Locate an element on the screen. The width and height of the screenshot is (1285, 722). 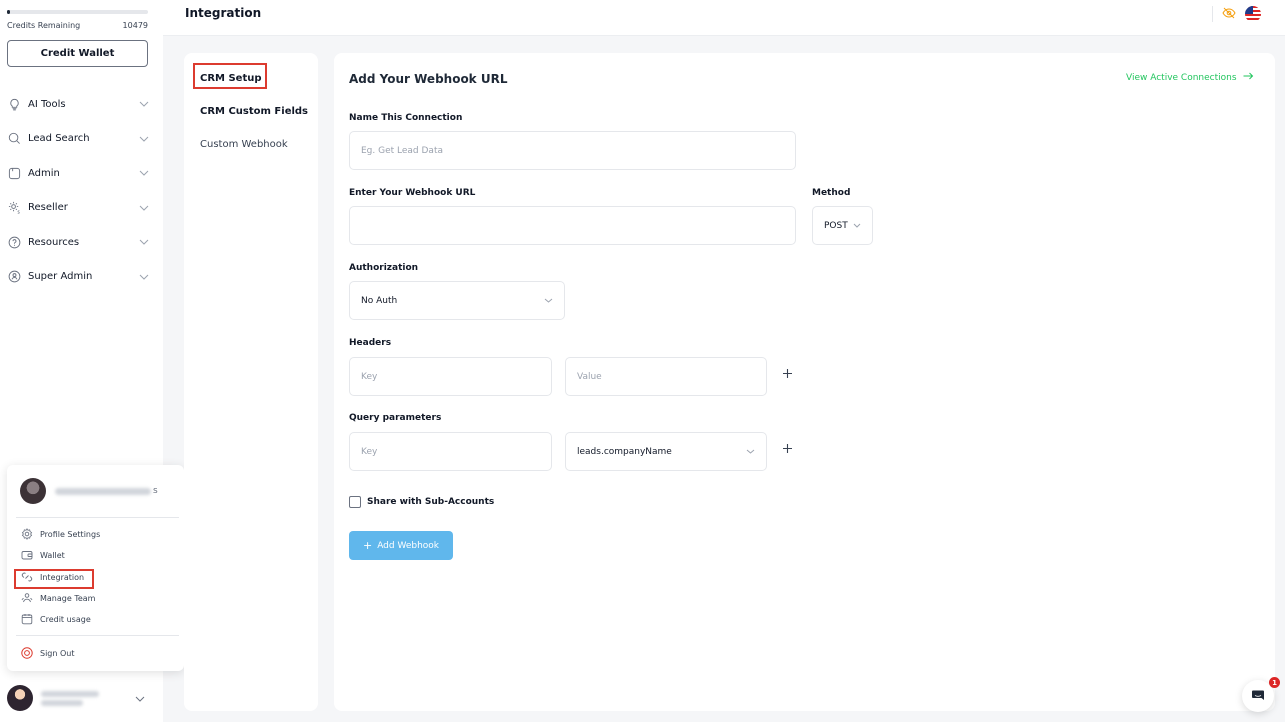
user-name-suffix: s is located at coordinates (155, 491).